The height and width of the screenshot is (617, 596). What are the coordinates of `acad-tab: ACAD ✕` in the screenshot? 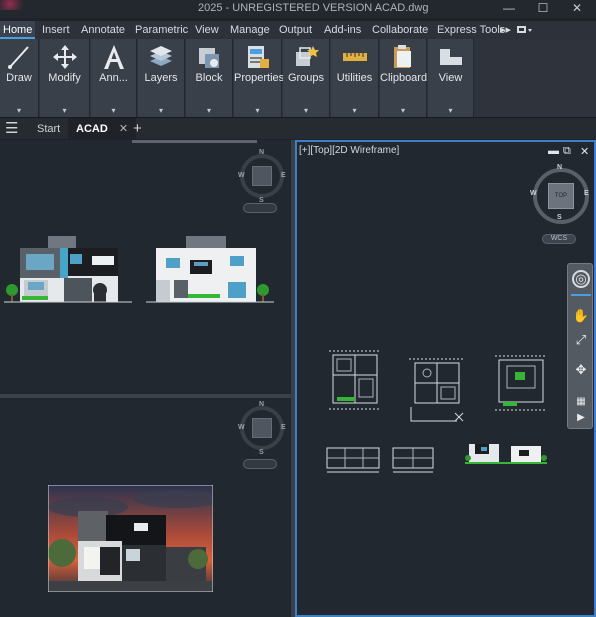 It's located at (102, 129).